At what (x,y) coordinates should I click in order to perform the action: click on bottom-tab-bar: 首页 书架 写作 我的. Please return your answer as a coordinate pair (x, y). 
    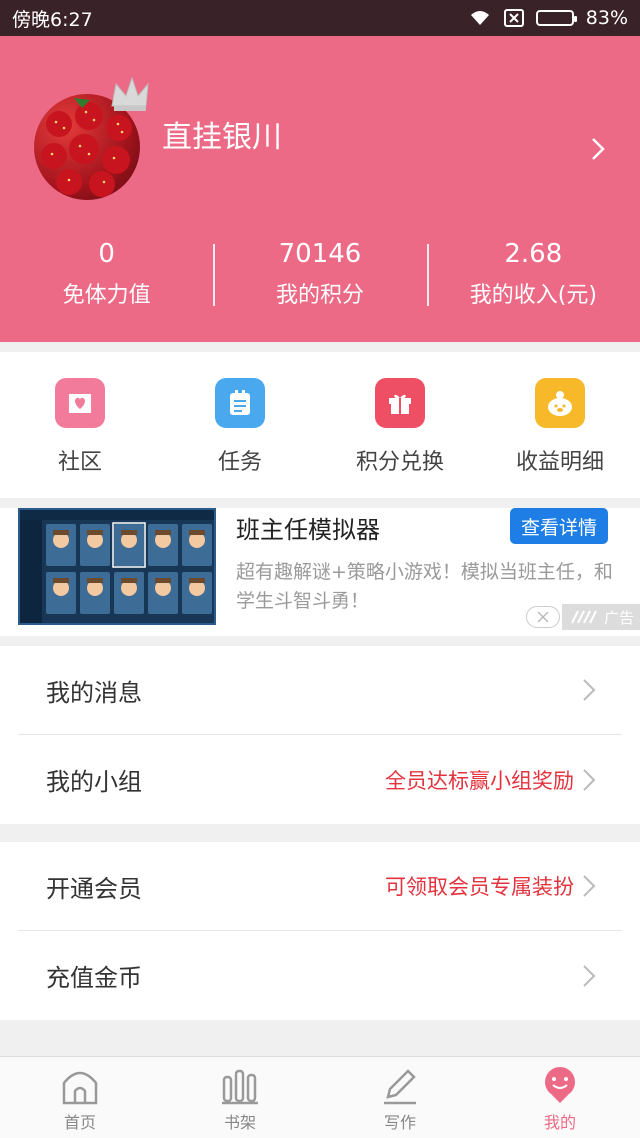
    Looking at the image, I should click on (320, 1097).